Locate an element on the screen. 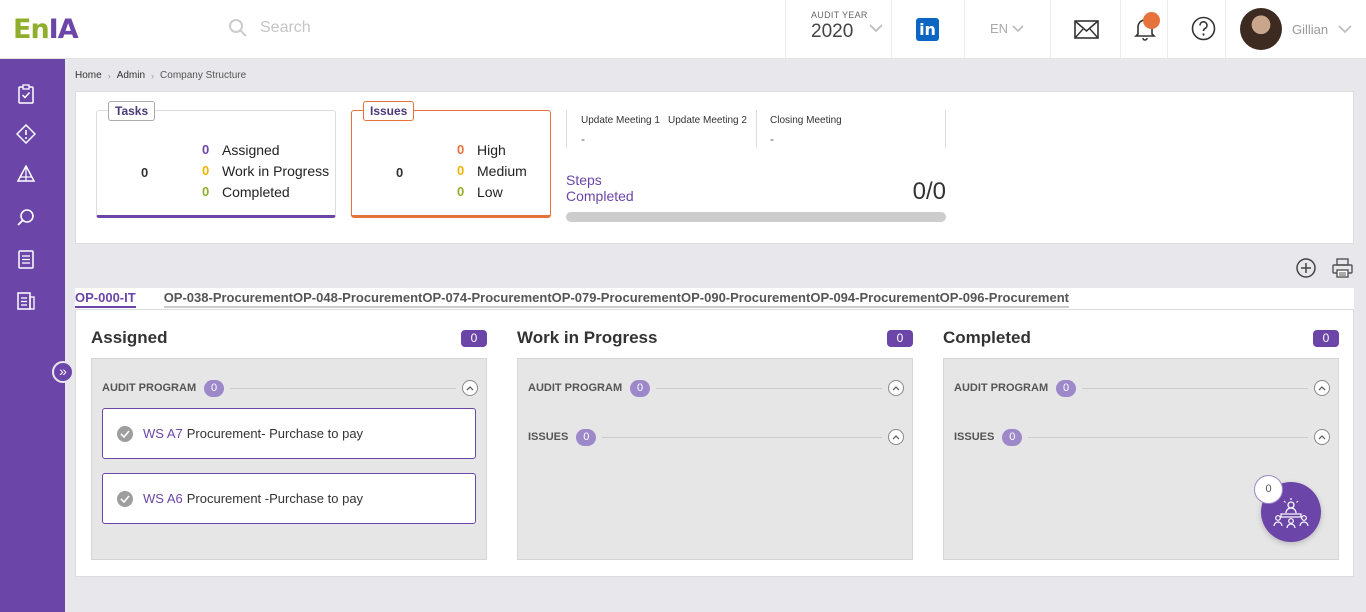 The width and height of the screenshot is (1366, 612). sidebar-item-report-icon is located at coordinates (26, 301).